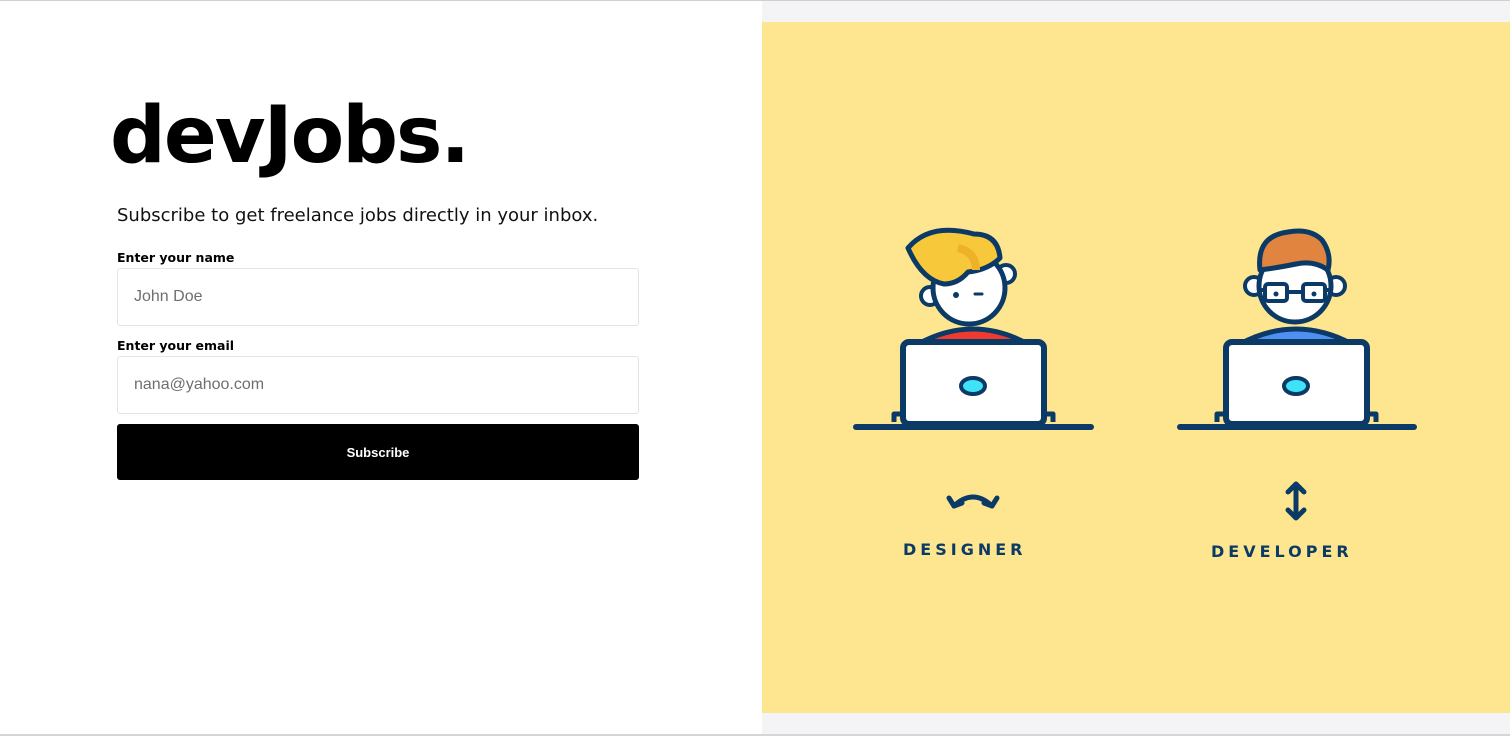 This screenshot has height=736, width=1510. What do you see at coordinates (965, 549) in the screenshot?
I see `designer-label: DESIGNER` at bounding box center [965, 549].